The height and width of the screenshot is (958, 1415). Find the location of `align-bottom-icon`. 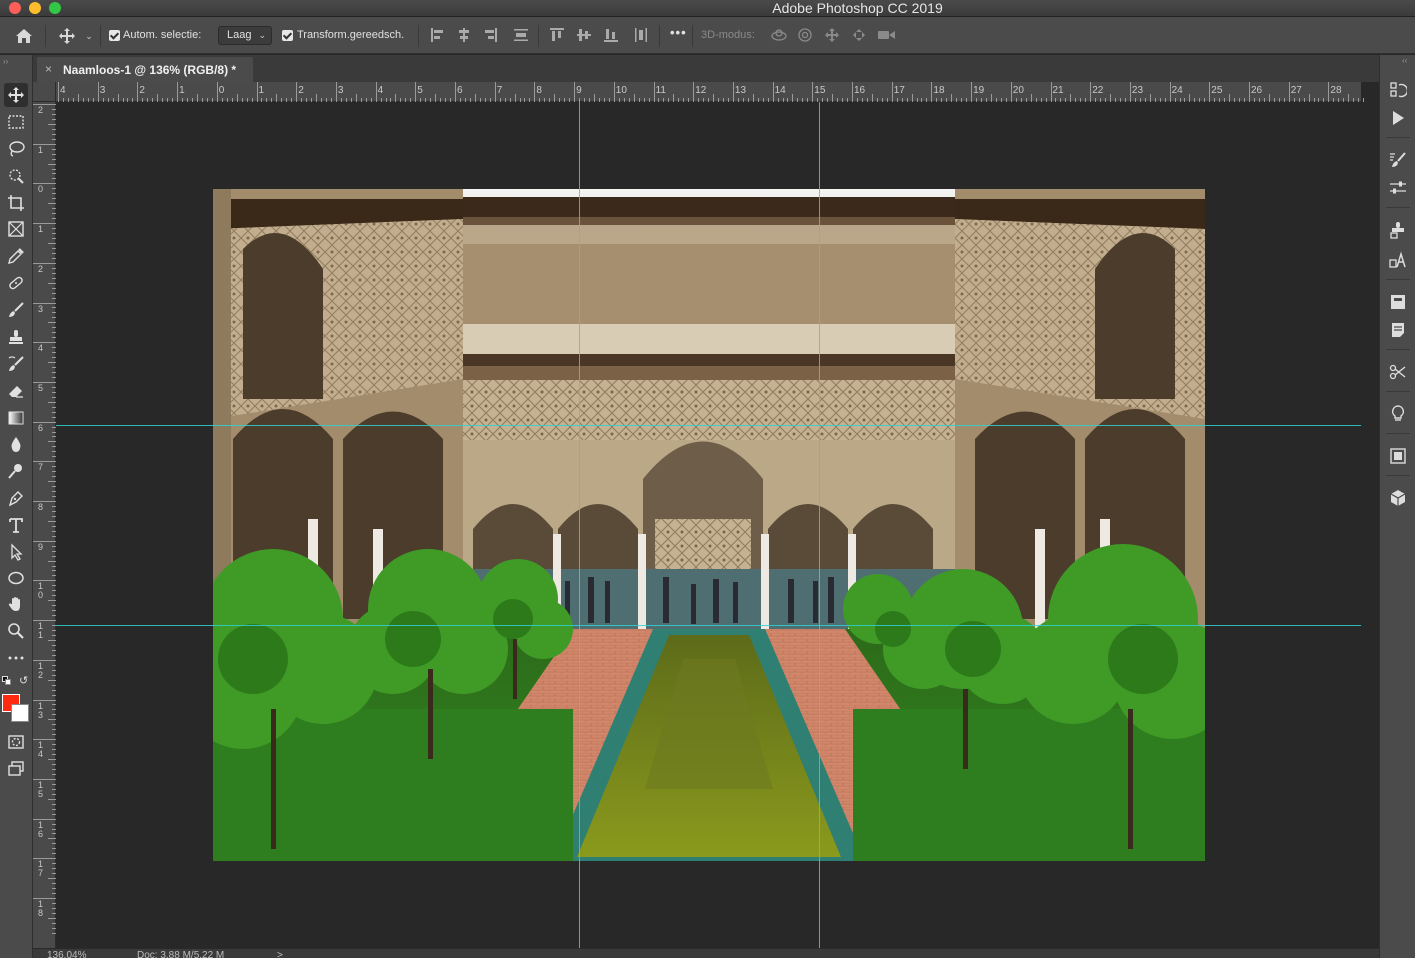

align-bottom-icon is located at coordinates (611, 35).